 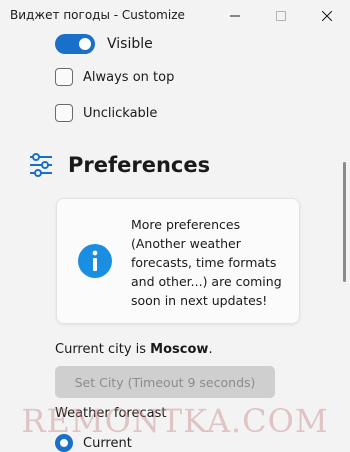 I want to click on city-name: Moscow, so click(x=179, y=349).